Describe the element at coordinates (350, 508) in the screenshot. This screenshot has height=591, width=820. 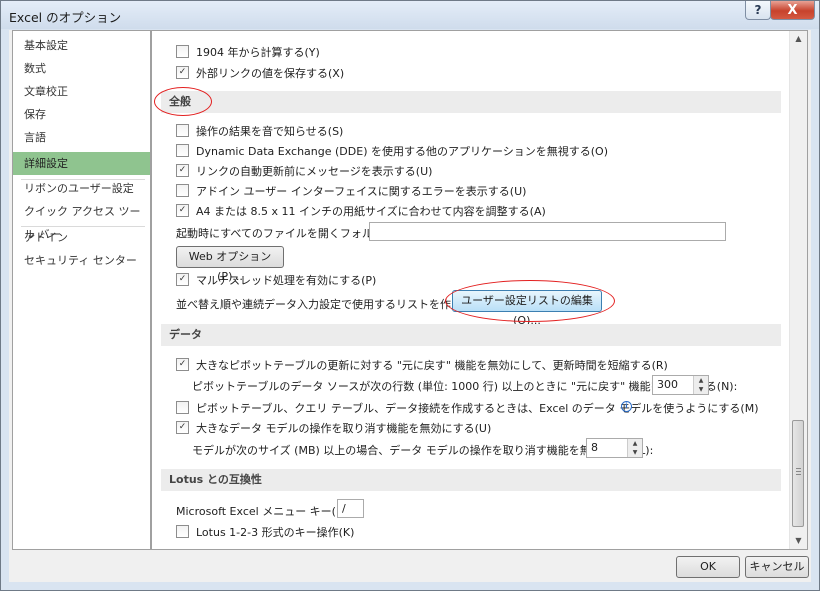
I see `menu-key-input: /` at that location.